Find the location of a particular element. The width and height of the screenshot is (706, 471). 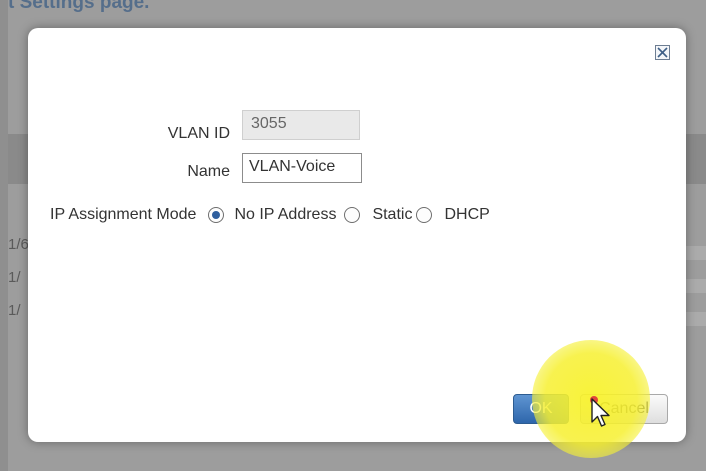

name-label: Name is located at coordinates (208, 171).